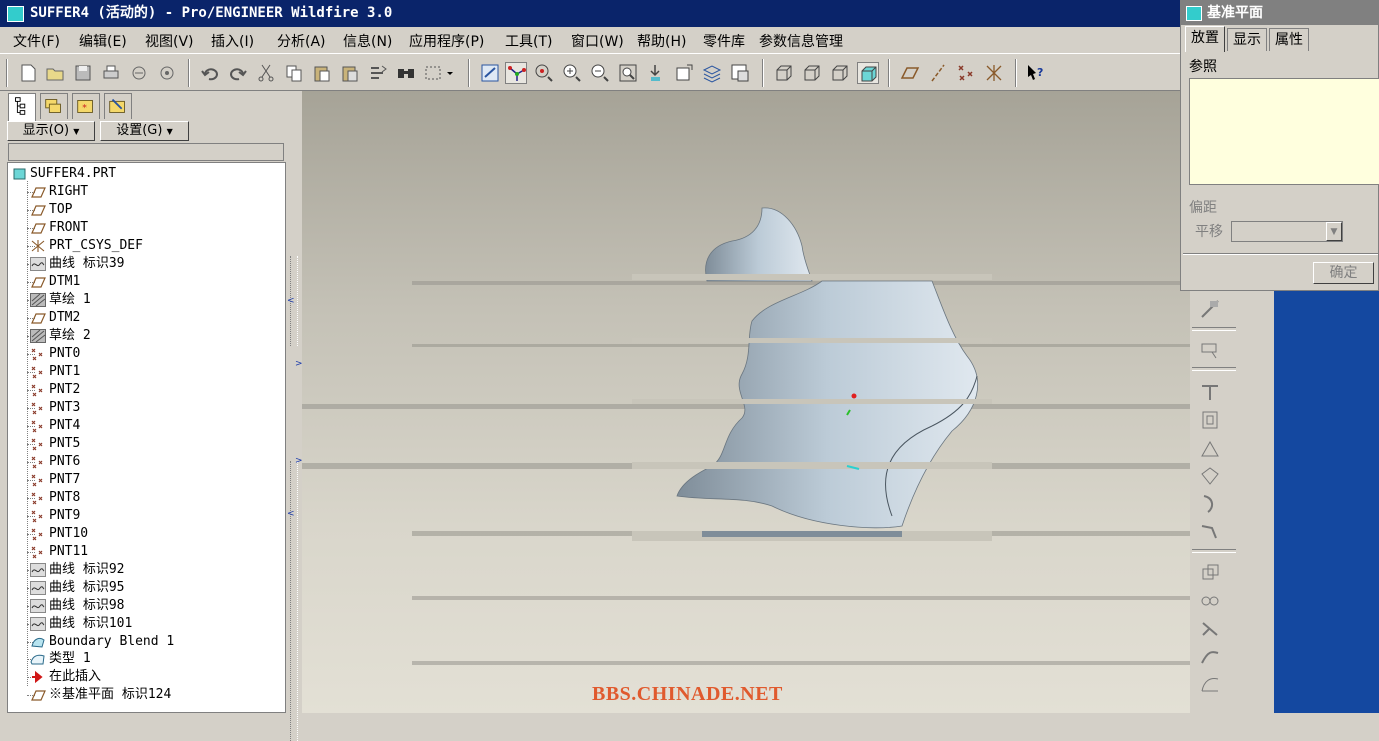 The width and height of the screenshot is (1379, 741). Describe the element at coordinates (490, 73) in the screenshot. I see `repaint-icon` at that location.